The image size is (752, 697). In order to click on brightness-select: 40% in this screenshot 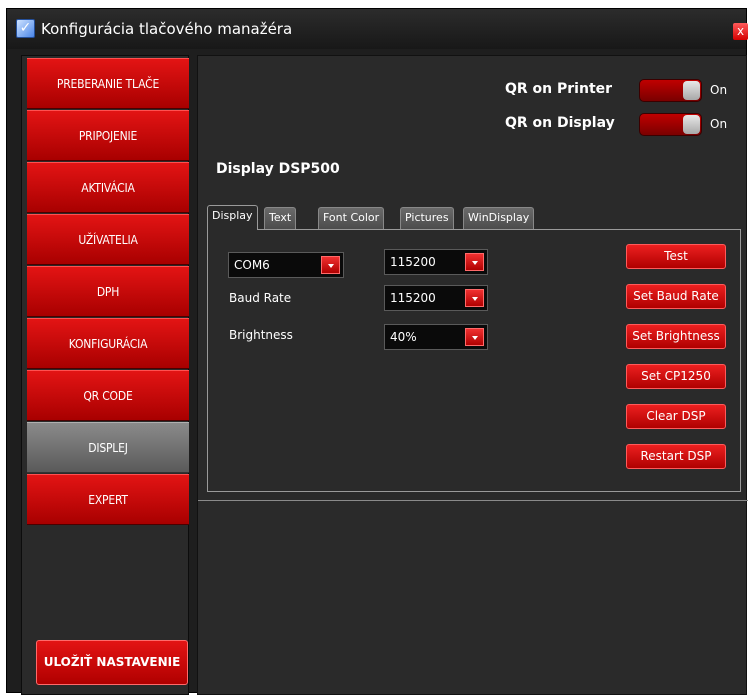, I will do `click(436, 337)`.